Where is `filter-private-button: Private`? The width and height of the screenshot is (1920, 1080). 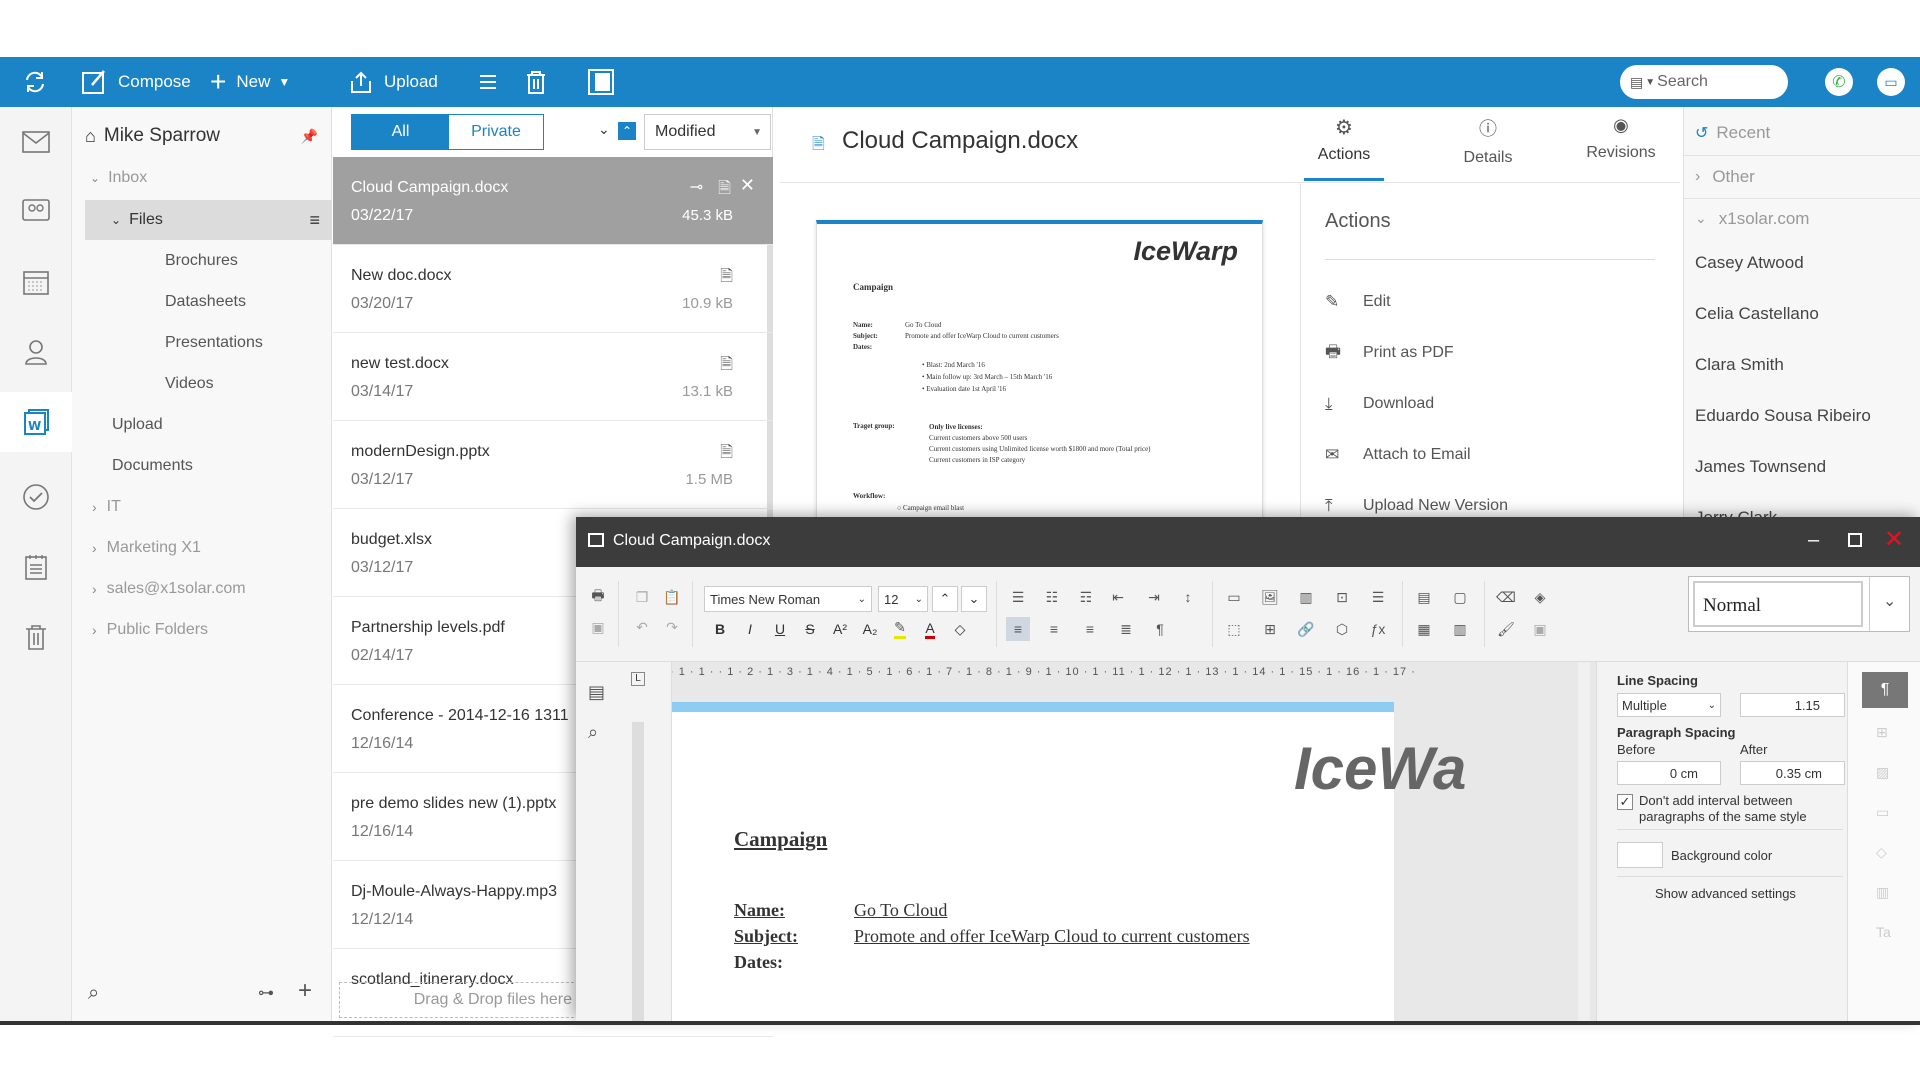 filter-private-button: Private is located at coordinates (496, 132).